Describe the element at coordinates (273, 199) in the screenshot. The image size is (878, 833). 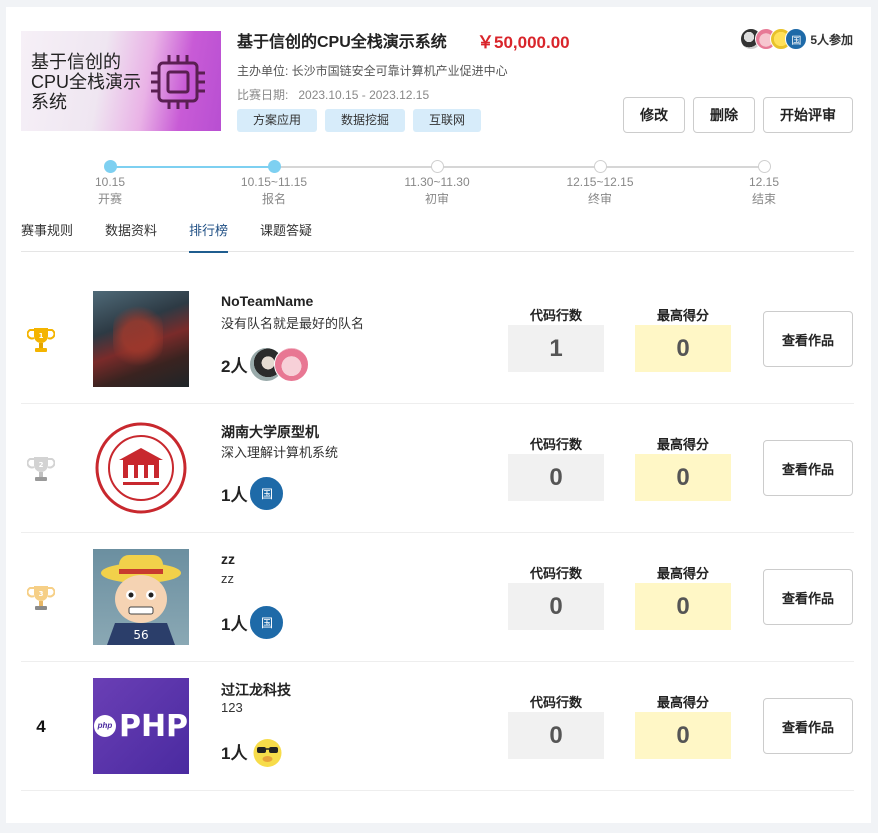
I see `timeline-label: 报名` at that location.